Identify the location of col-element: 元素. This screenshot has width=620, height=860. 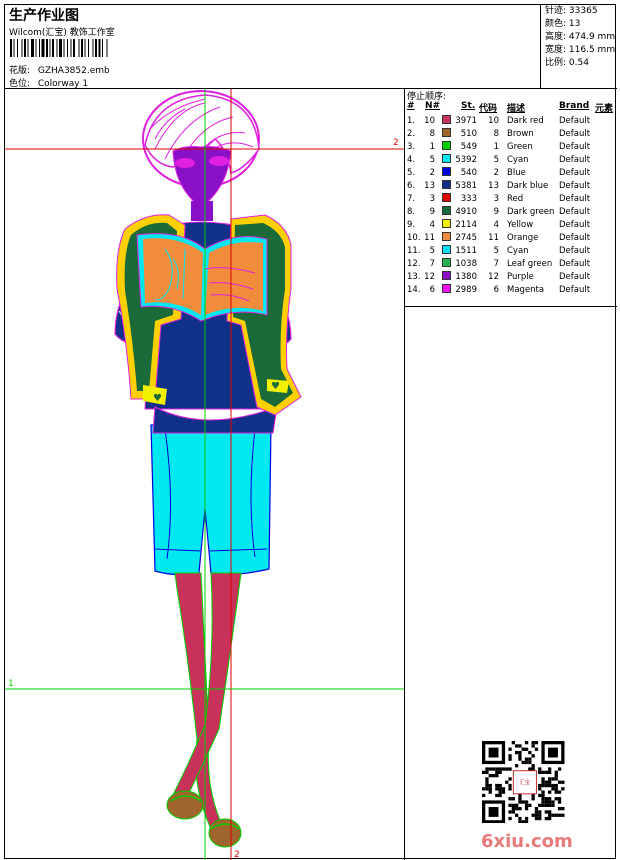
(604, 109).